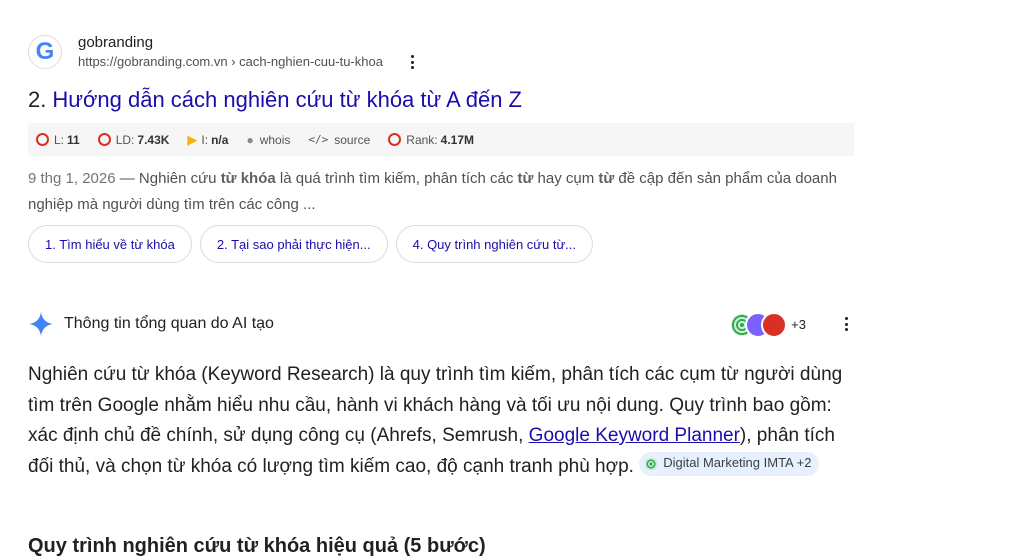  I want to click on result-number: 2., so click(37, 99).